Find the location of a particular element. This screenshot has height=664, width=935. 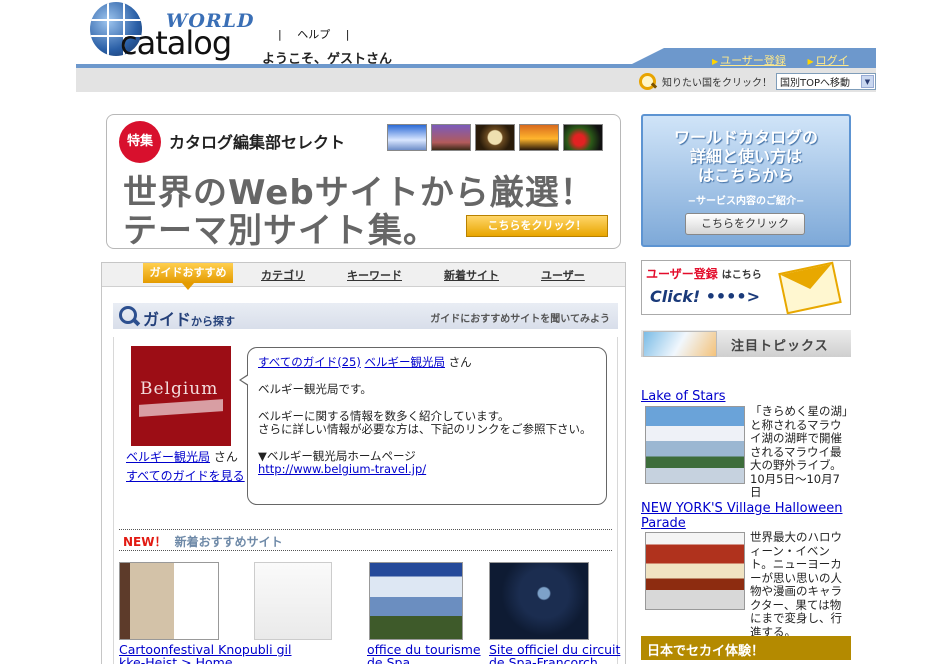

howto-title: ワールドカタログの 詳細と使い方は はこちらから is located at coordinates (746, 156).